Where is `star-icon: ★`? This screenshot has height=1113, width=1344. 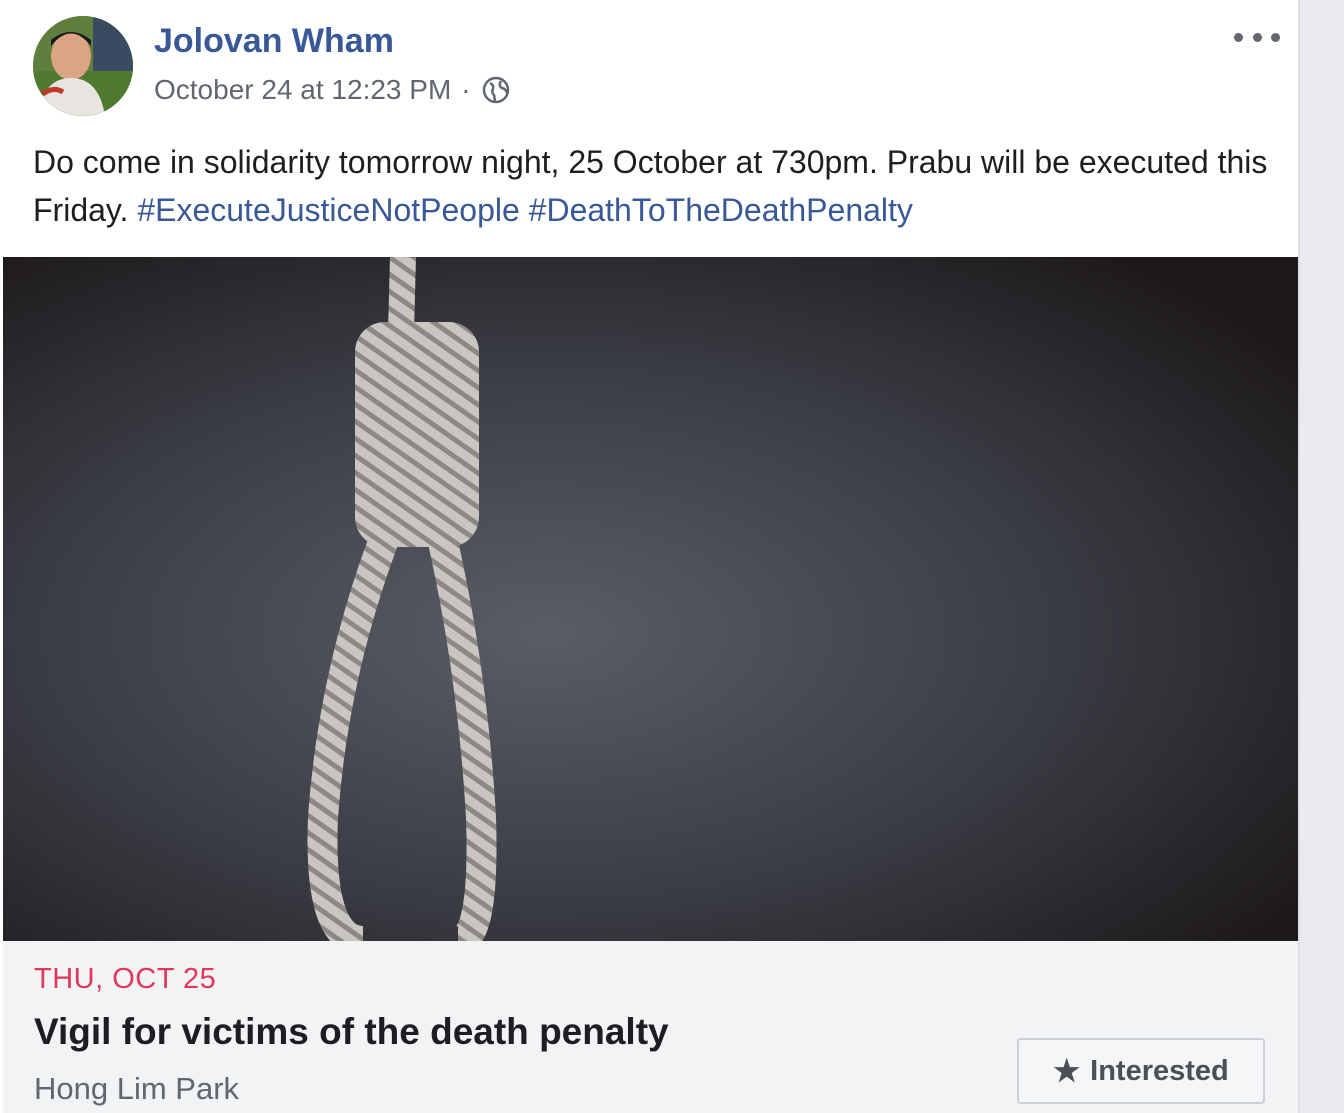
star-icon: ★ is located at coordinates (1067, 1071).